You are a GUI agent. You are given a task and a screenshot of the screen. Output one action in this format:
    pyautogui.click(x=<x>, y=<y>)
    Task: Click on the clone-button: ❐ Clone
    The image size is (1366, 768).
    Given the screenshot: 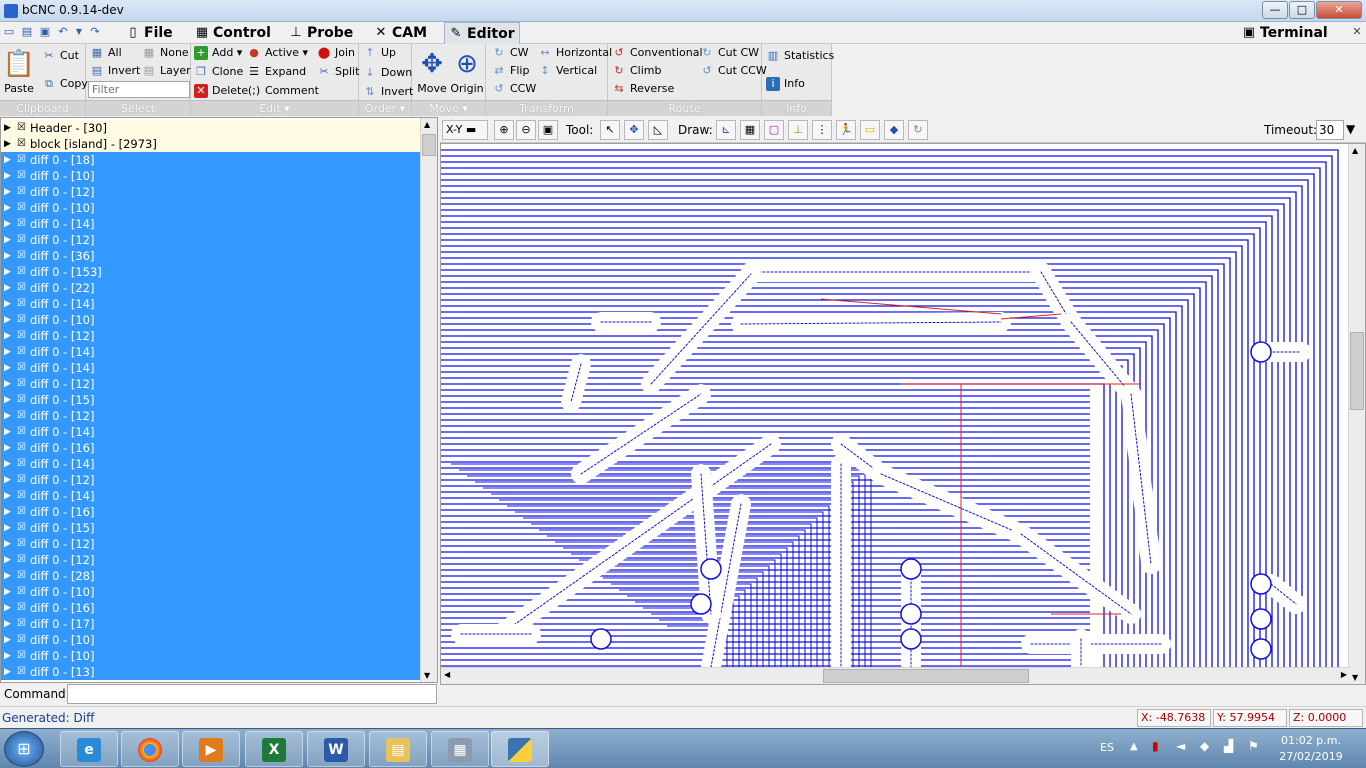 What is the action you would take?
    pyautogui.click(x=218, y=72)
    